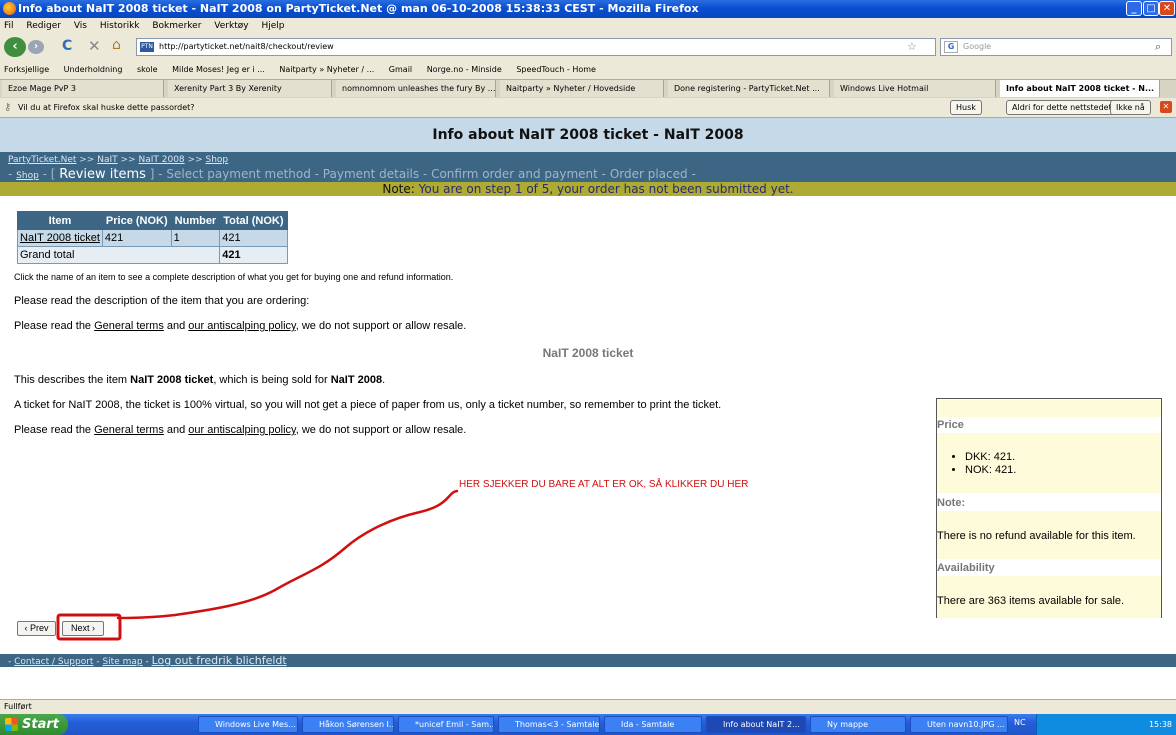 This screenshot has width=1176, height=735. What do you see at coordinates (11, 724) in the screenshot?
I see `windows-logo-icon` at bounding box center [11, 724].